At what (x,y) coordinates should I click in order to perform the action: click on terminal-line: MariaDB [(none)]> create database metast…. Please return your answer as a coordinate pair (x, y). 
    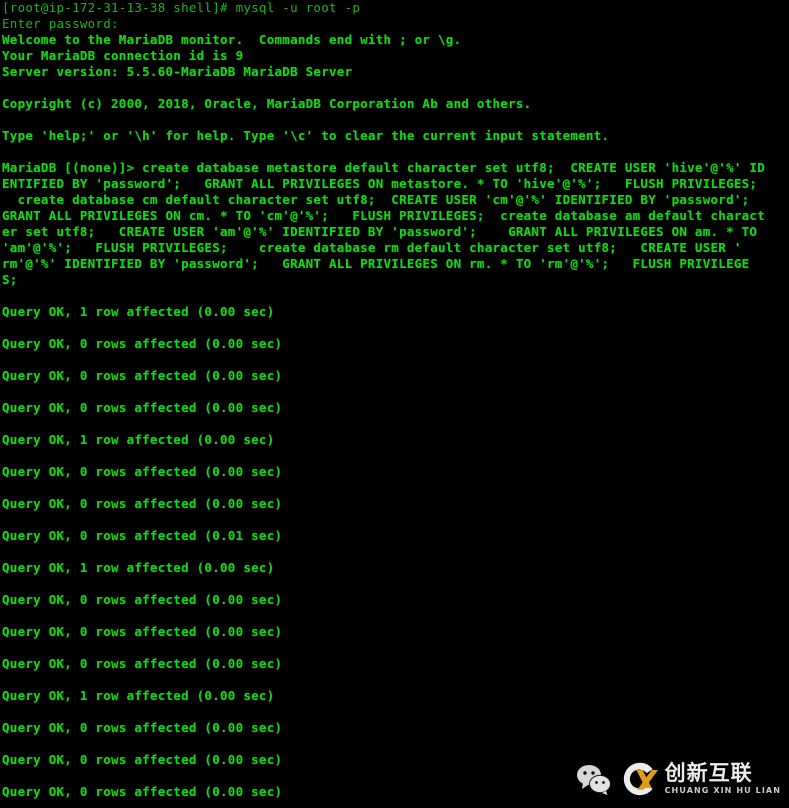
    Looking at the image, I should click on (383, 167).